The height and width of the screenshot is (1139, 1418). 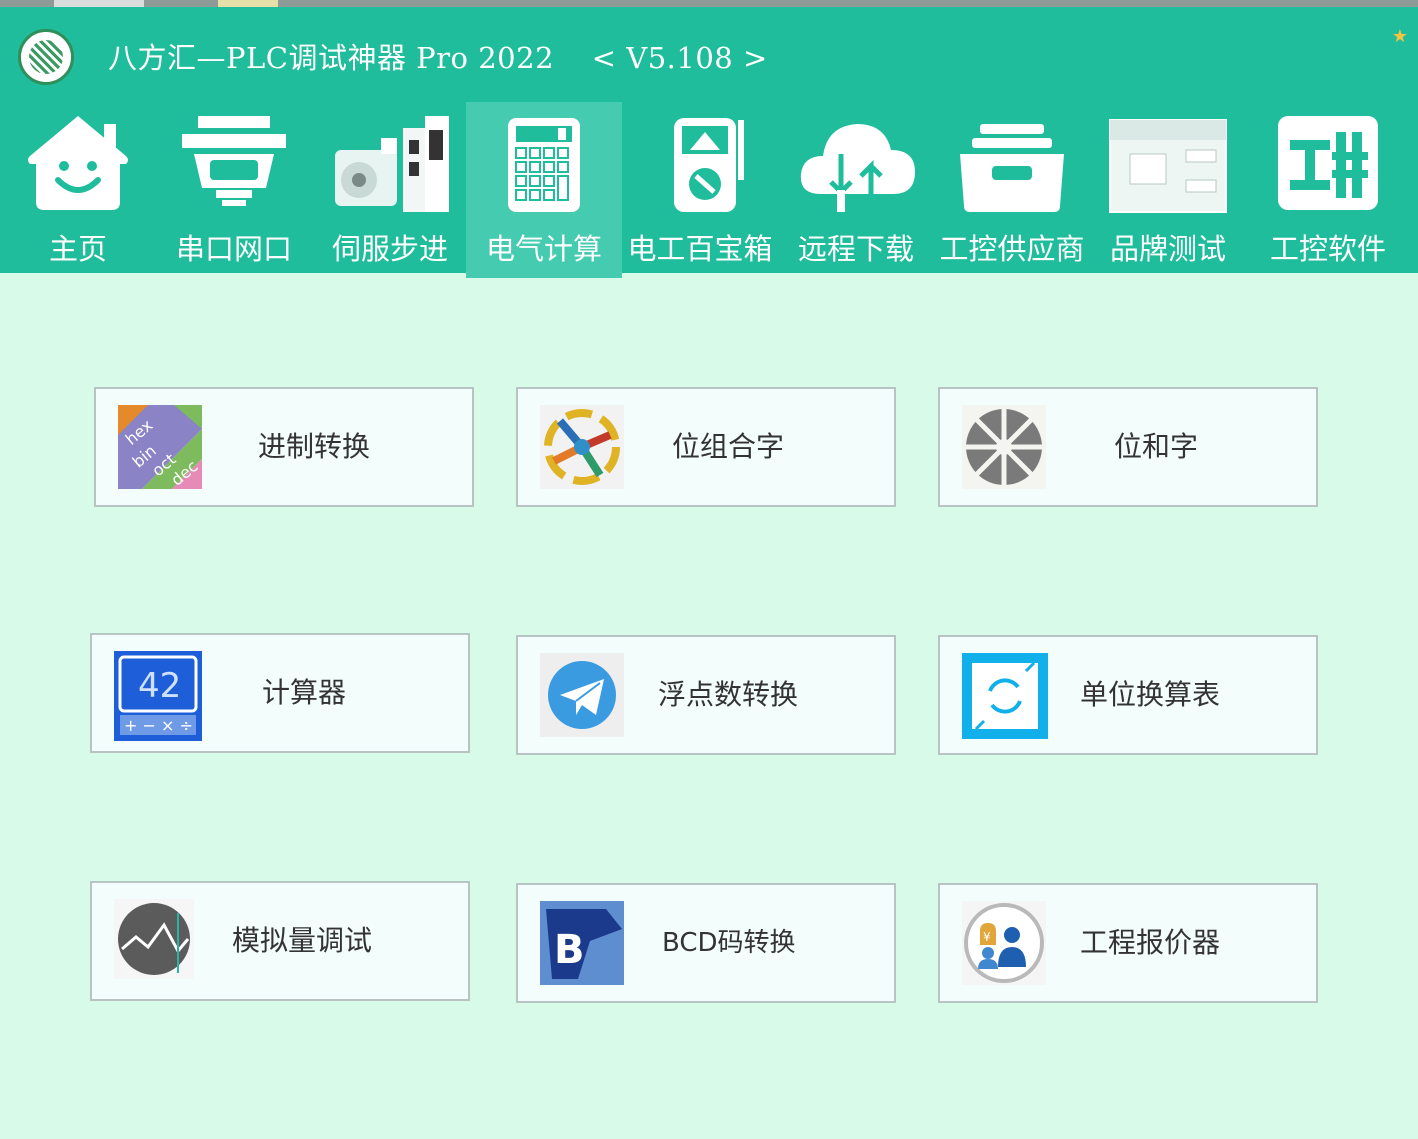 What do you see at coordinates (1005, 696) in the screenshot?
I see `unit-table-icon` at bounding box center [1005, 696].